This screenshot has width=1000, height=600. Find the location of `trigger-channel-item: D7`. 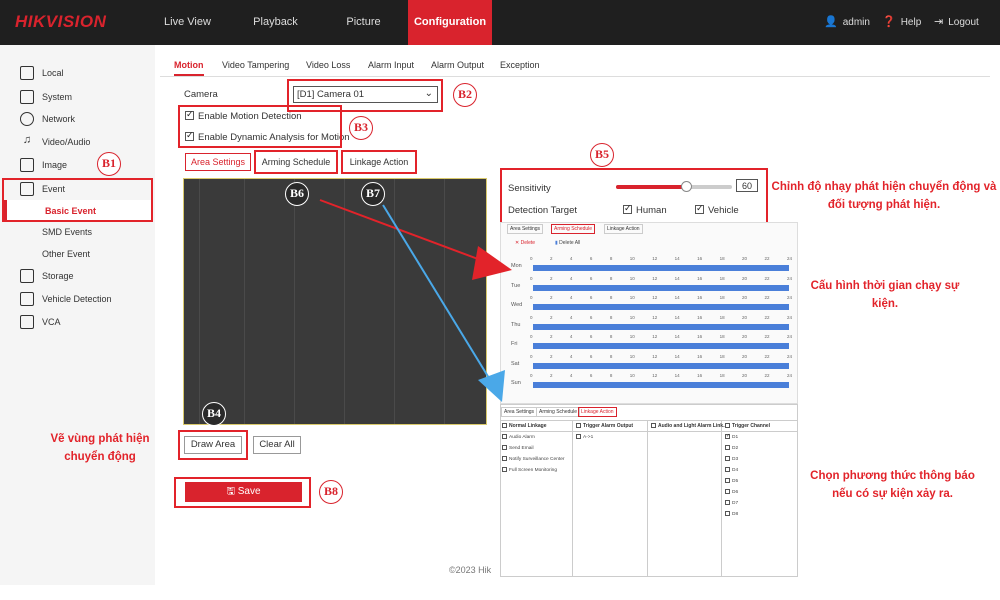

trigger-channel-item: D7 is located at coordinates (731, 503).